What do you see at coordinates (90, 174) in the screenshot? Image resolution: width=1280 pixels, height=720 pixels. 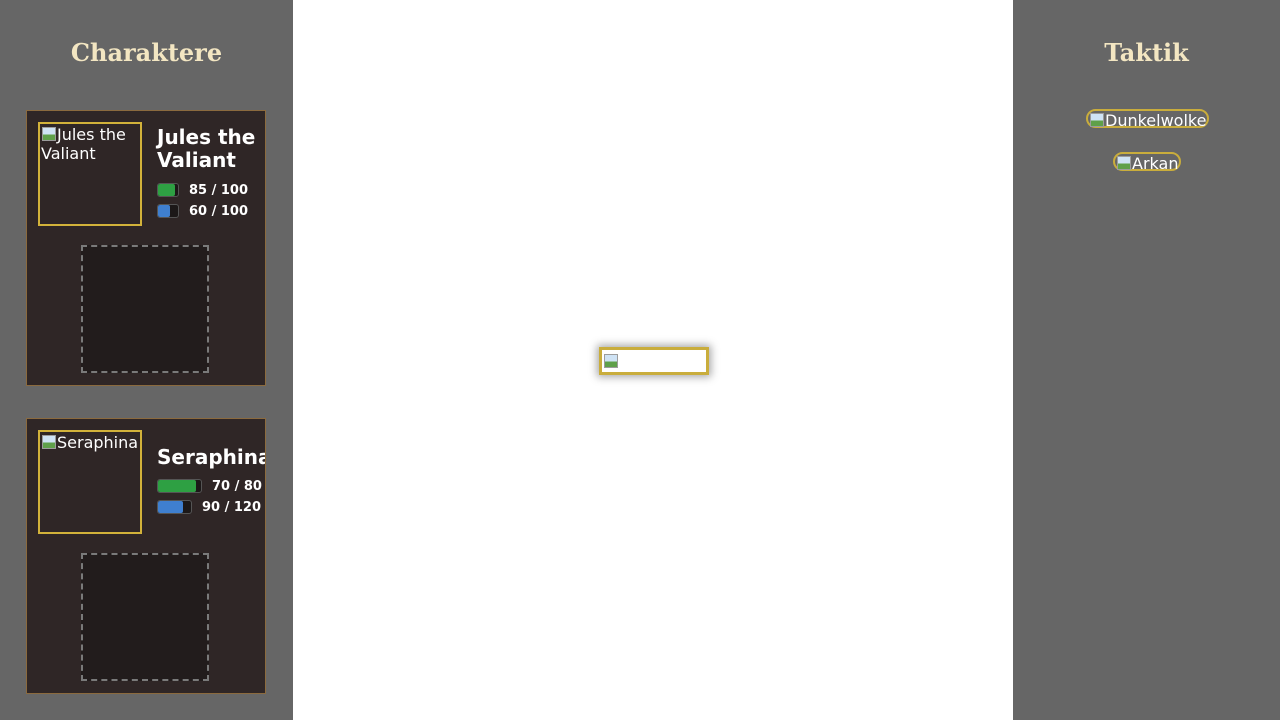 I see `character-portrait: Jules the Valiant` at bounding box center [90, 174].